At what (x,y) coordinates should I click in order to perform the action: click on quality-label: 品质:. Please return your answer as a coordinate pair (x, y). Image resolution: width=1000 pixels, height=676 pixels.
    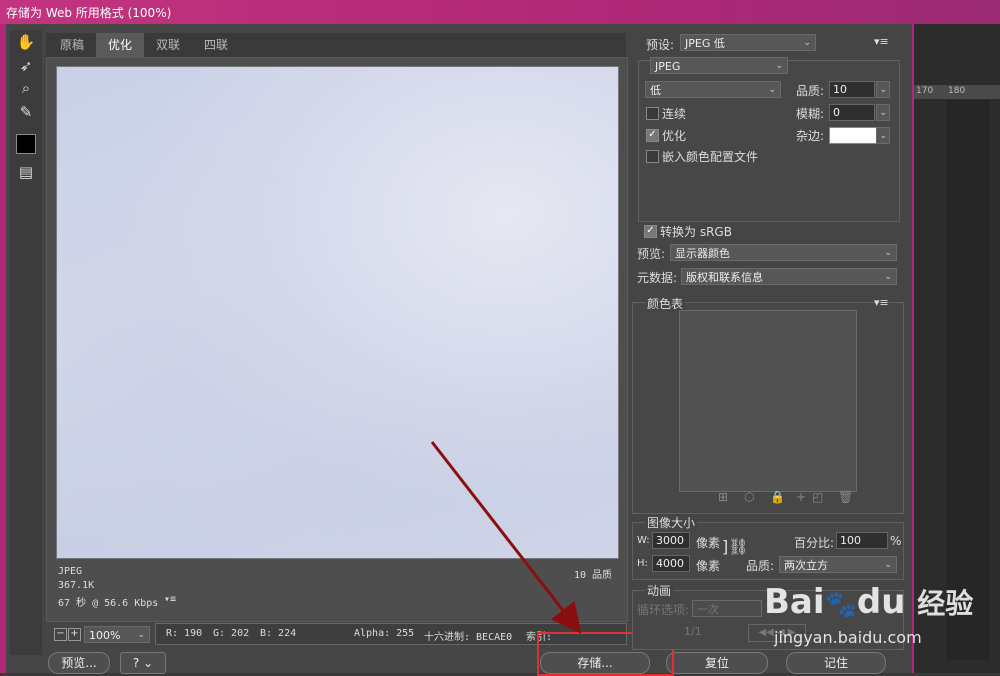
    Looking at the image, I should click on (810, 91).